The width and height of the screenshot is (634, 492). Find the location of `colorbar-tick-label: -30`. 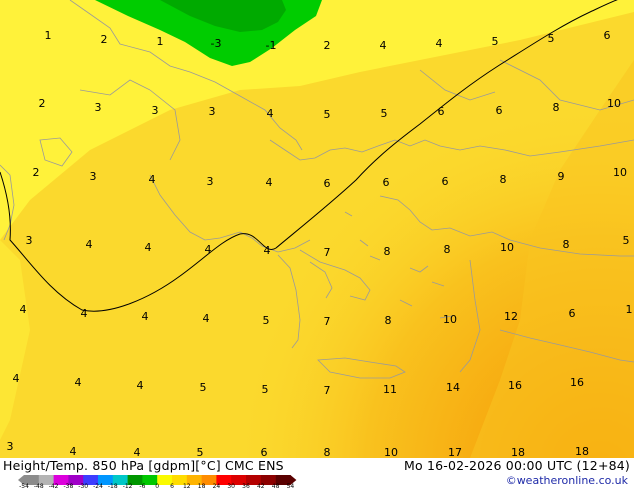

colorbar-tick-label: -30 is located at coordinates (83, 486).